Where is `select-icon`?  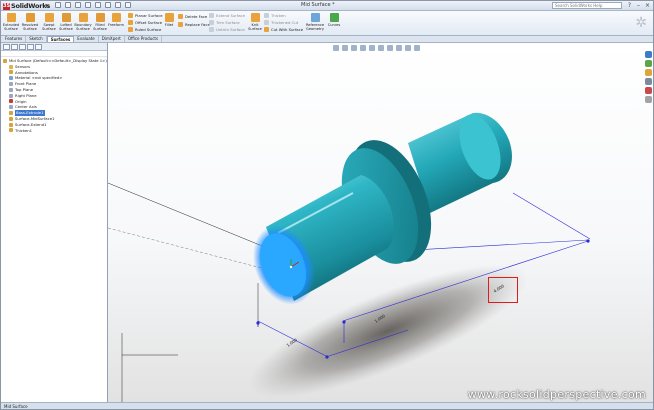
select-icon is located at coordinates (108, 5).